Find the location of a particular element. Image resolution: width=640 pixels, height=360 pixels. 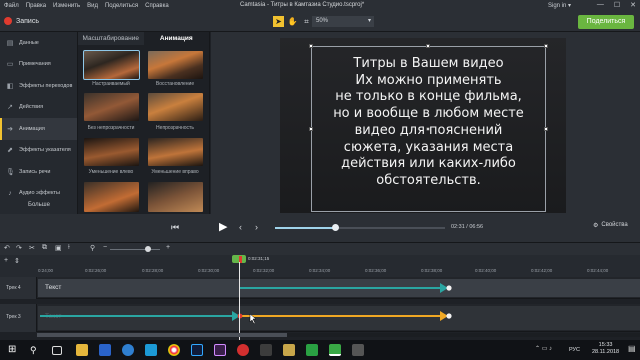

record-button: Запись is located at coordinates (21, 21).